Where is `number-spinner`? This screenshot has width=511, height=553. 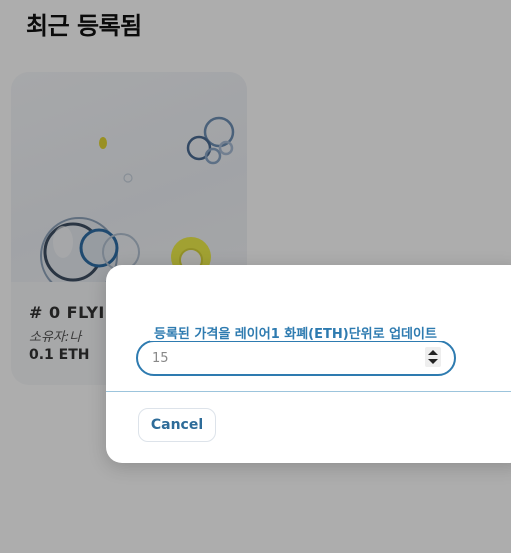 number-spinner is located at coordinates (433, 357).